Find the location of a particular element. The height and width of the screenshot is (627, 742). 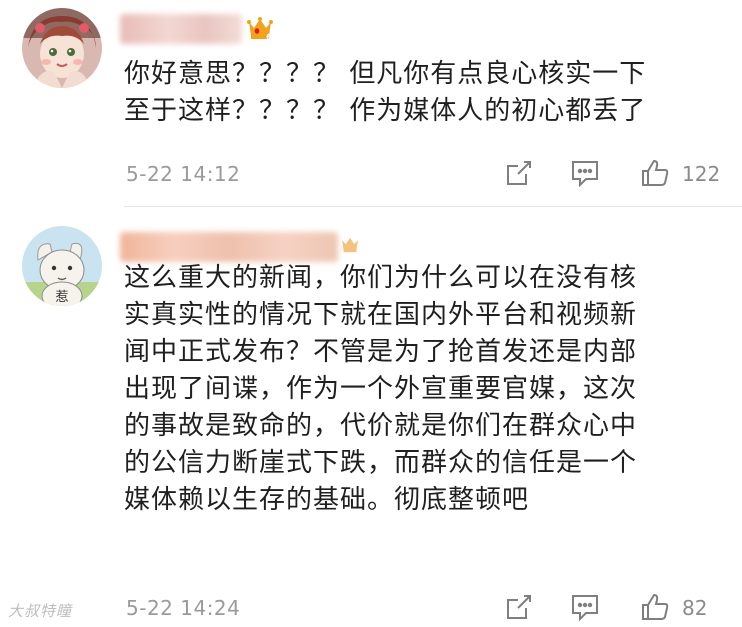

avatar-label: 惹 is located at coordinates (61, 297).